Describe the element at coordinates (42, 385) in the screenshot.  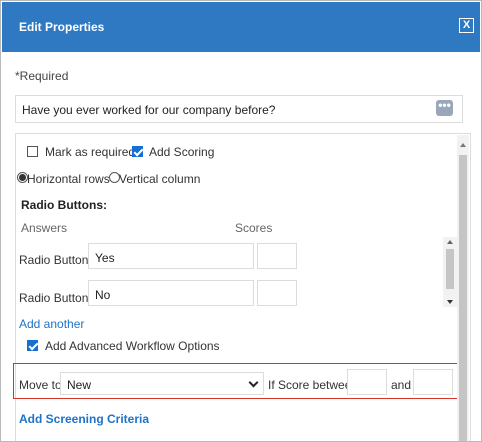
I see `move-to-label: Move to:` at that location.